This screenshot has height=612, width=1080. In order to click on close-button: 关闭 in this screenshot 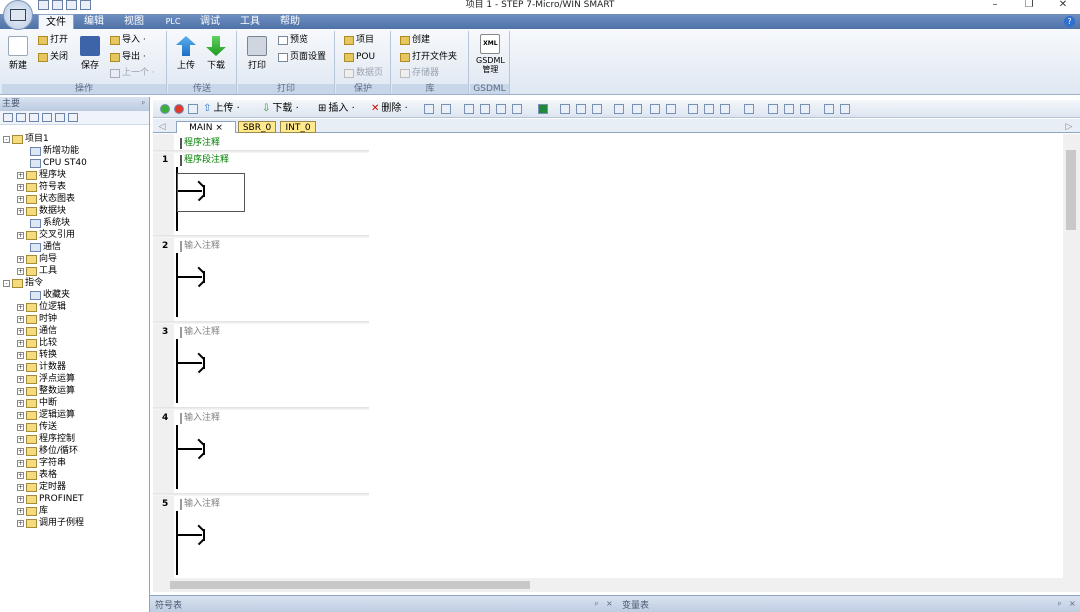, I will do `click(53, 57)`.